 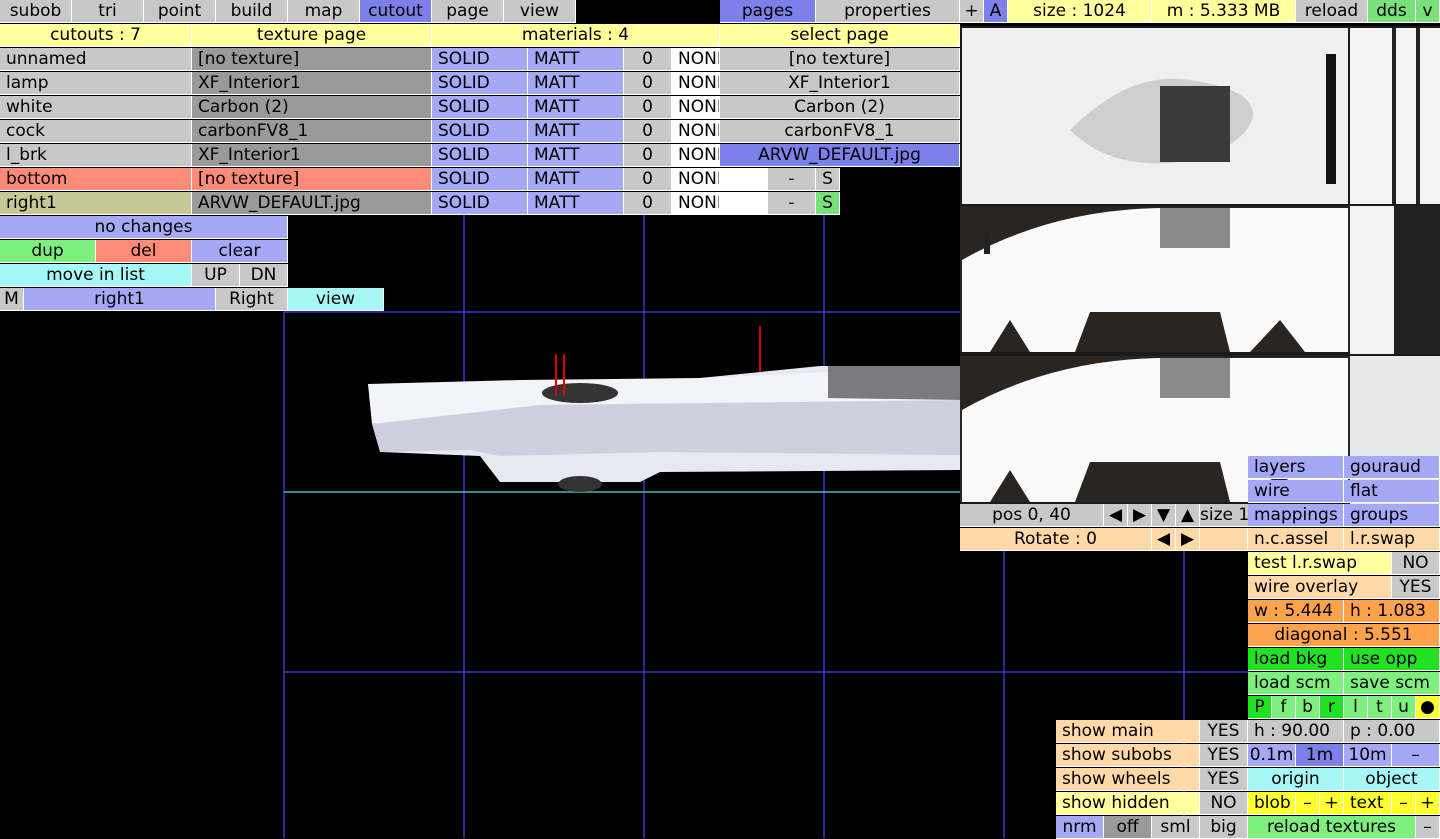 I want to click on view-top-button: t, so click(x=1380, y=707).